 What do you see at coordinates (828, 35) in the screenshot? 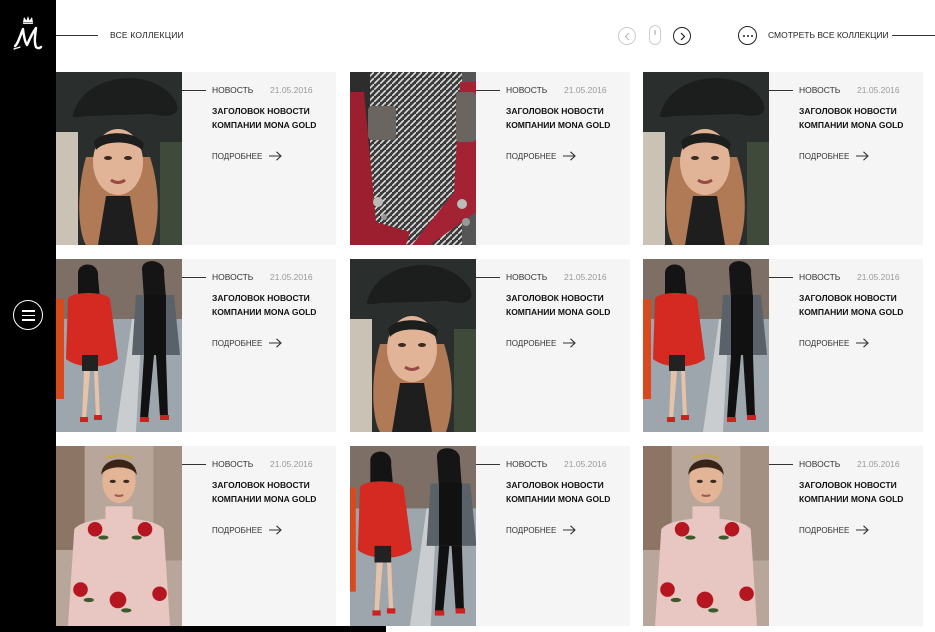
I see `view-all-collections-link: СМОТРЕТЬ ВСЕ КОЛЛЕКЦИИ` at bounding box center [828, 35].